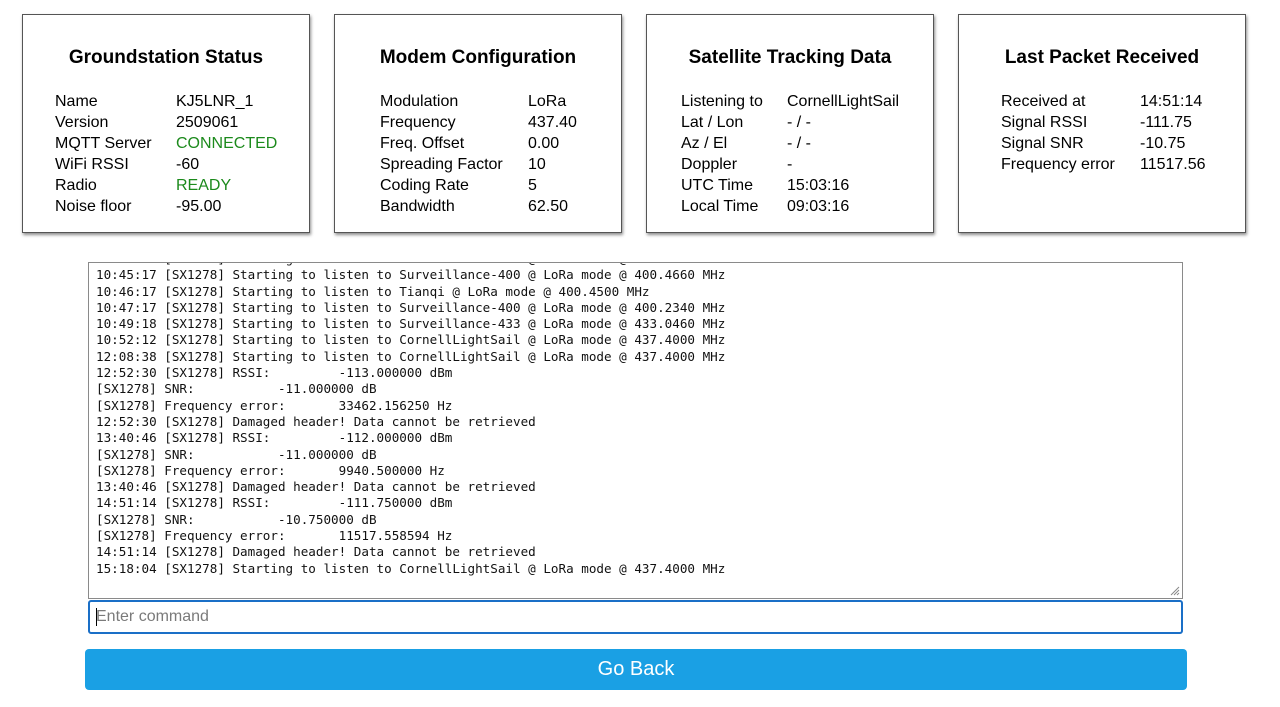 The image size is (1280, 707). Describe the element at coordinates (818, 206) in the screenshot. I see `info-value: 09:03:16` at that location.